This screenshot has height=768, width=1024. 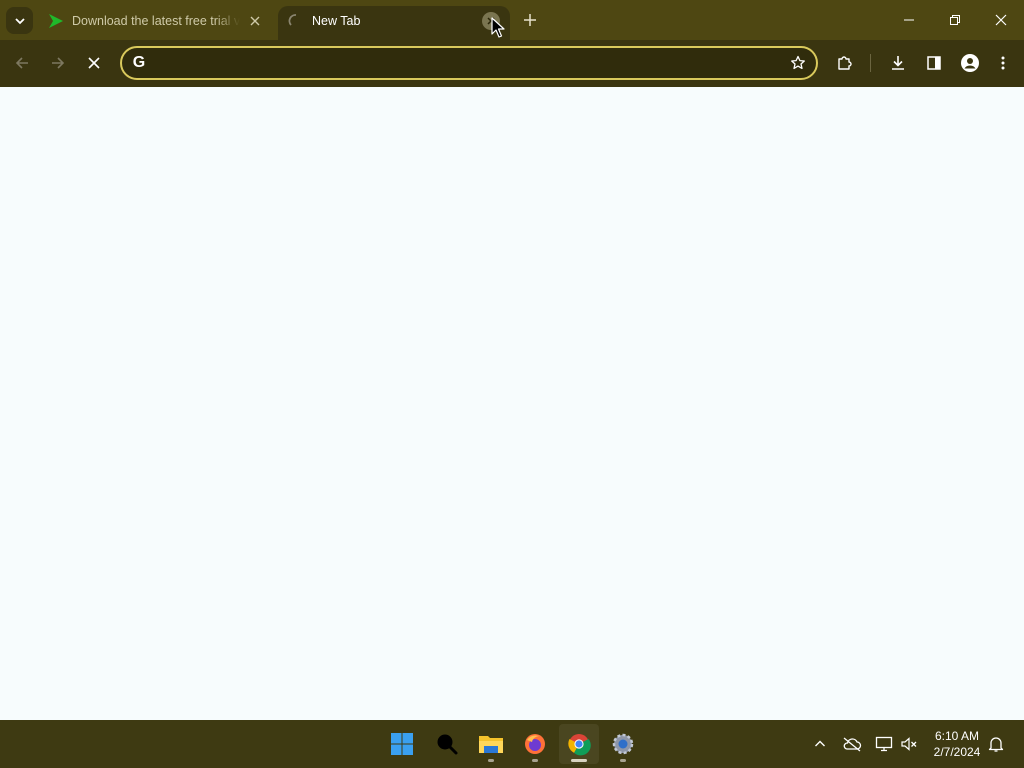 I want to click on clock-date: 2/7/2024, so click(x=957, y=752).